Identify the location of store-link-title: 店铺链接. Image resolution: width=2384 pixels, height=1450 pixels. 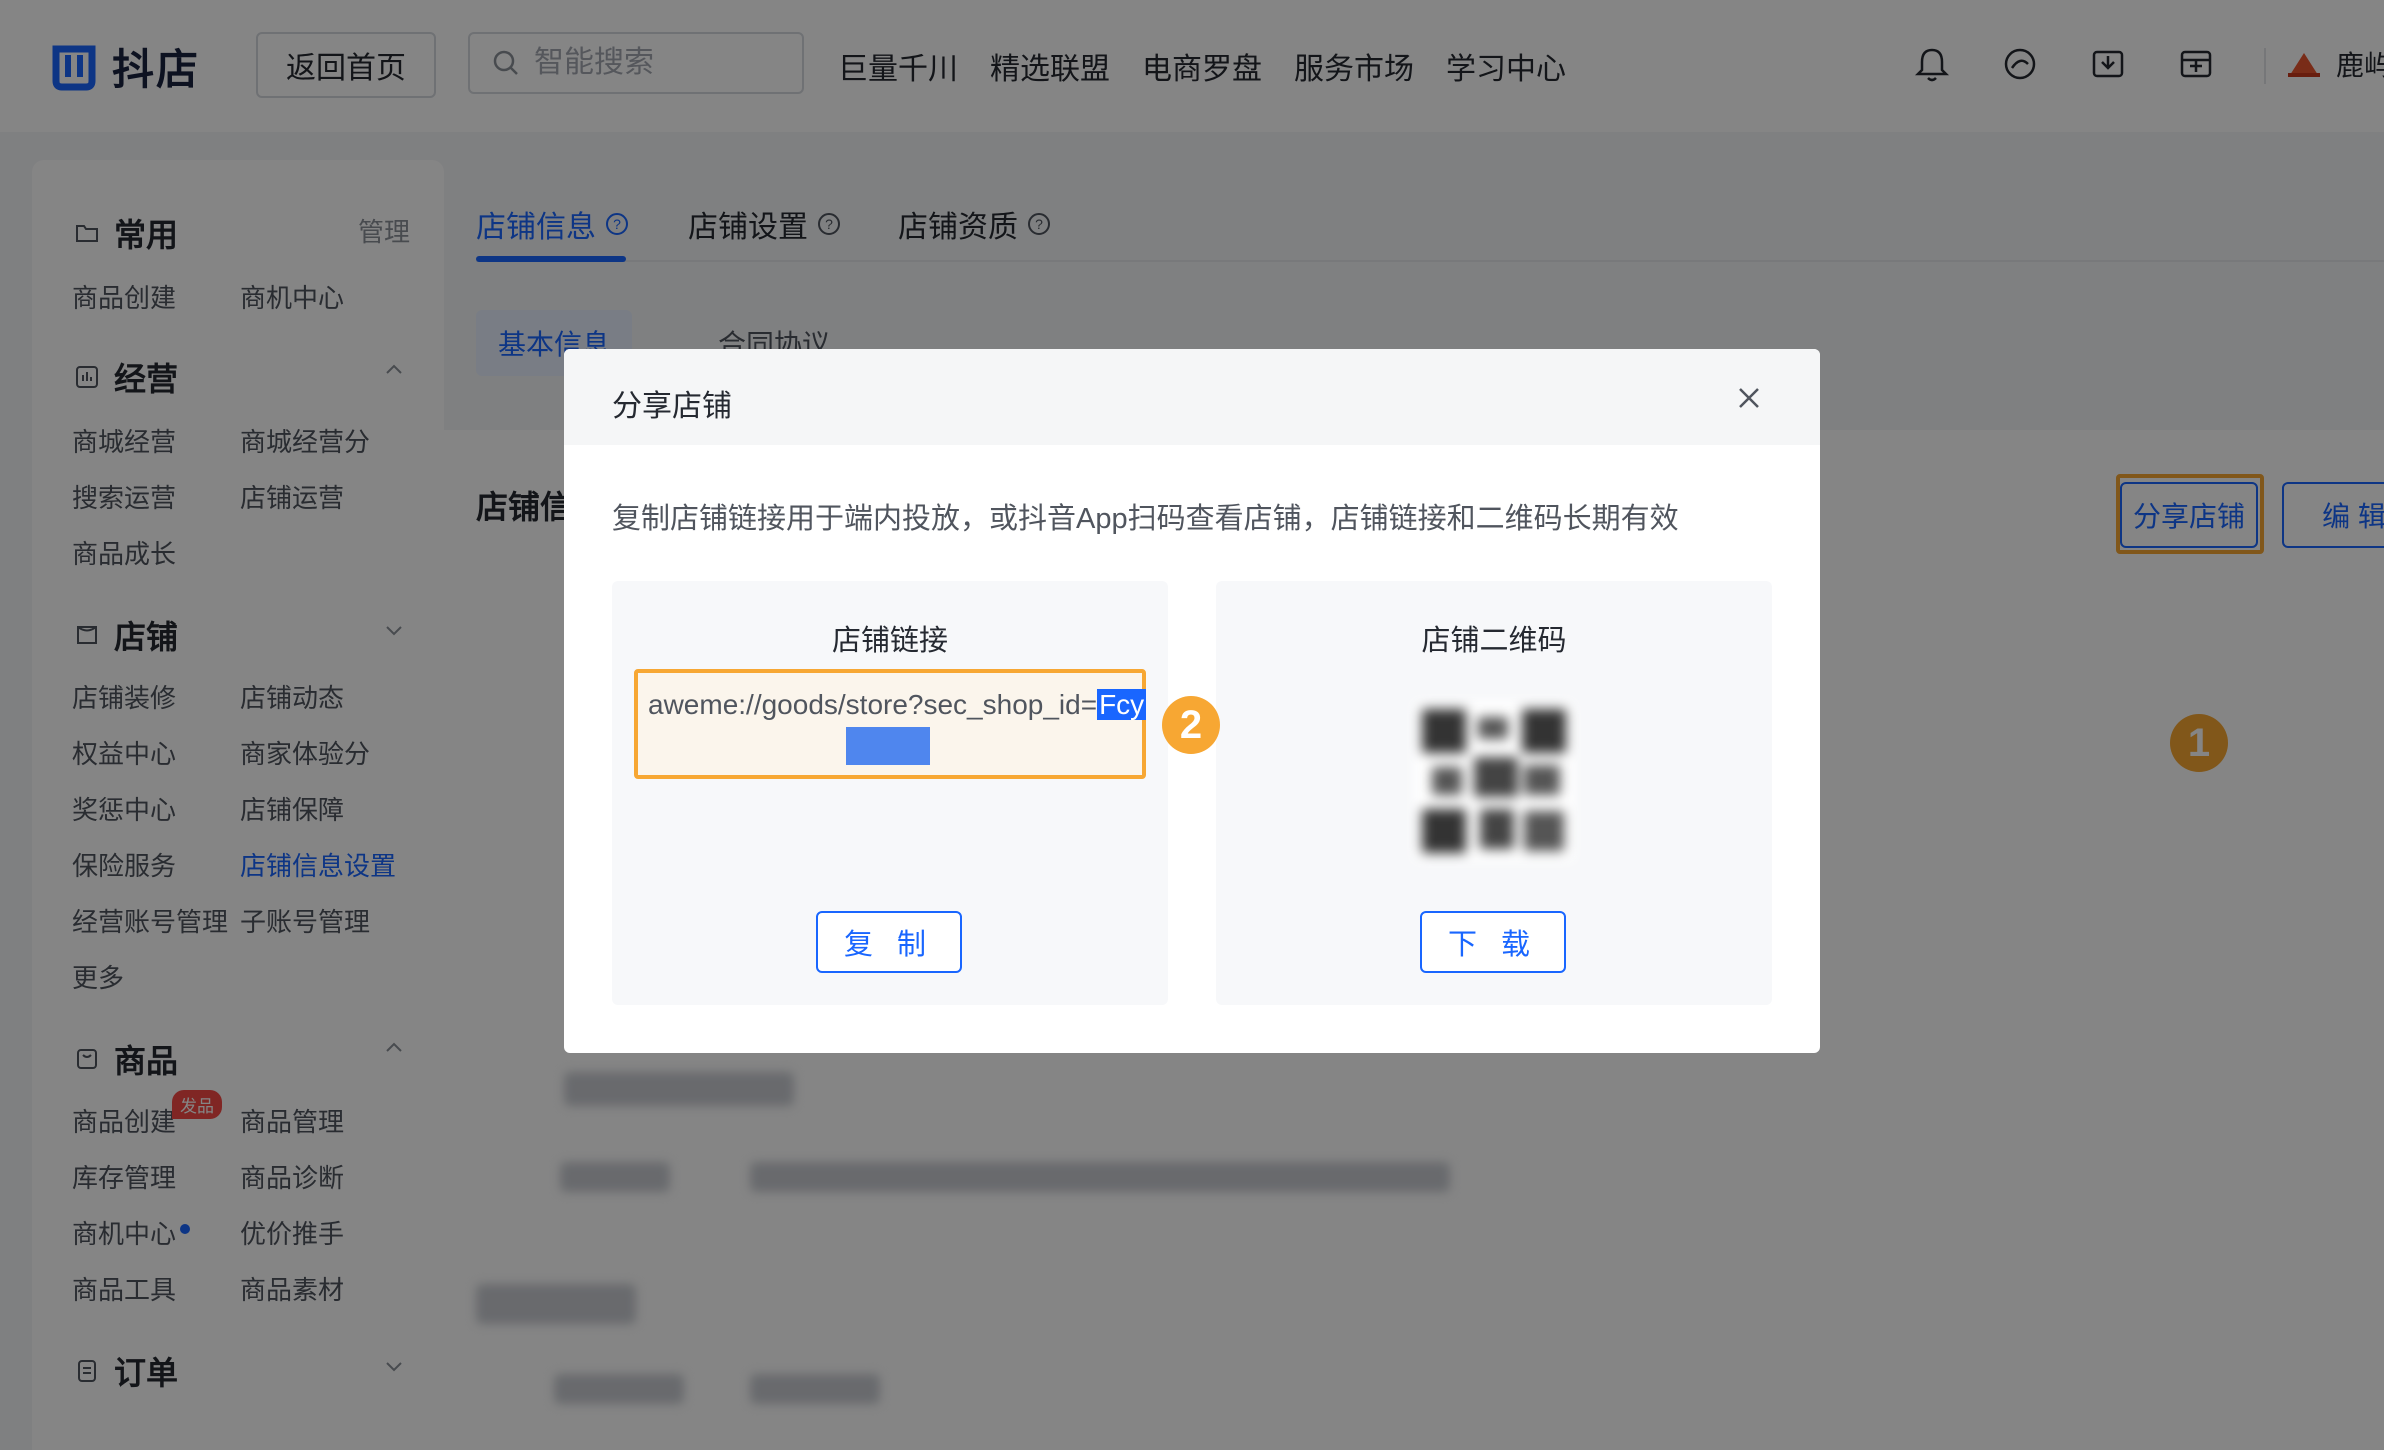
(889, 641).